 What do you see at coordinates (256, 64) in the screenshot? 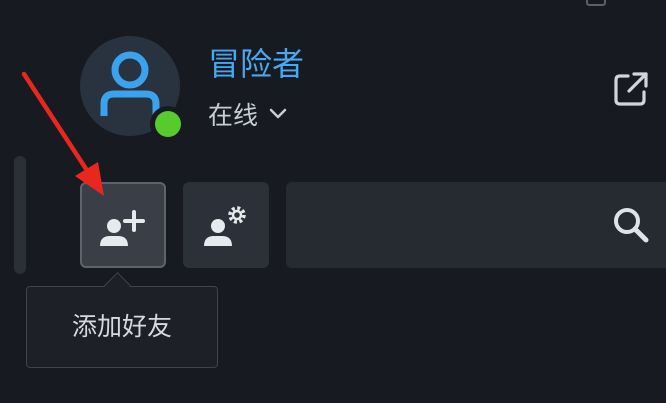
I see `username: 冒险者` at bounding box center [256, 64].